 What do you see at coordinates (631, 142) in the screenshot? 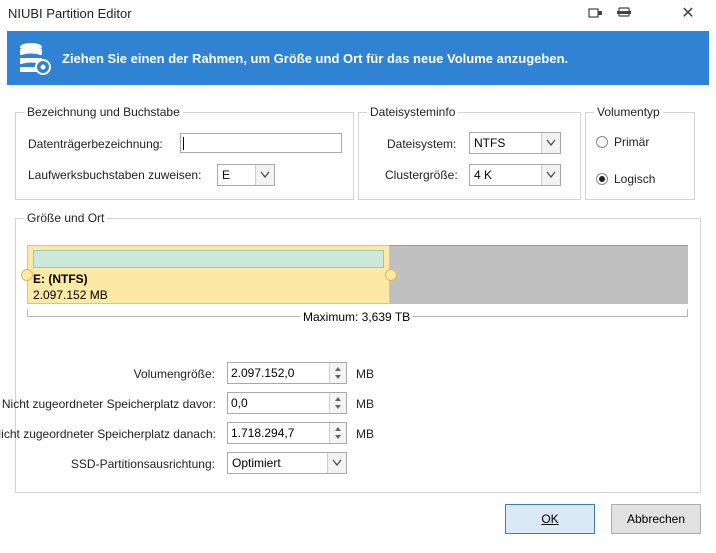
I see `primary-radio-label: Primär` at bounding box center [631, 142].